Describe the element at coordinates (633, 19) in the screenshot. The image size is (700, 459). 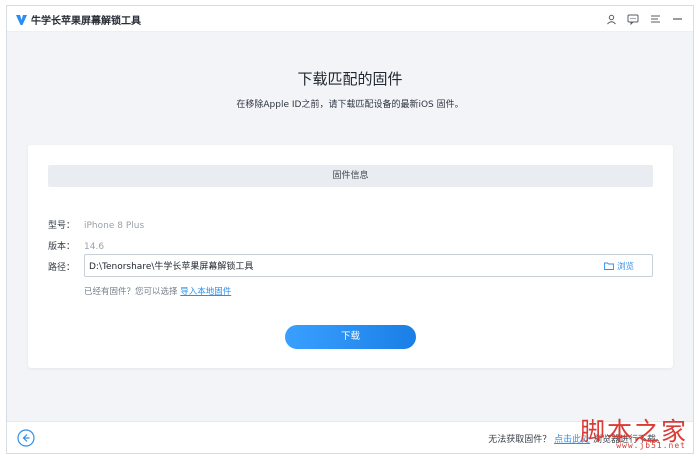
I see `feedback-icon` at that location.